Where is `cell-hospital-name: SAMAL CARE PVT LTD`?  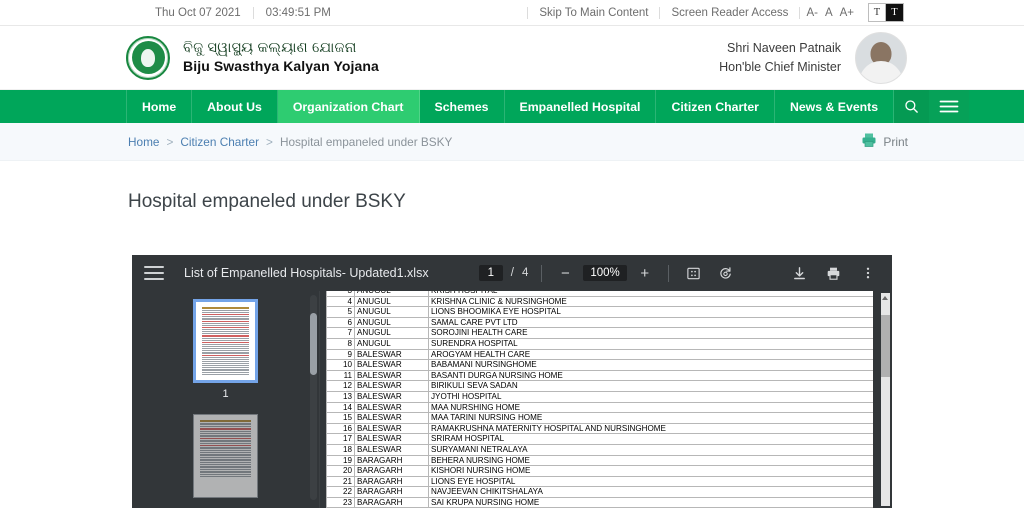
cell-hospital-name: SAMAL CARE PVT LTD is located at coordinates (651, 322).